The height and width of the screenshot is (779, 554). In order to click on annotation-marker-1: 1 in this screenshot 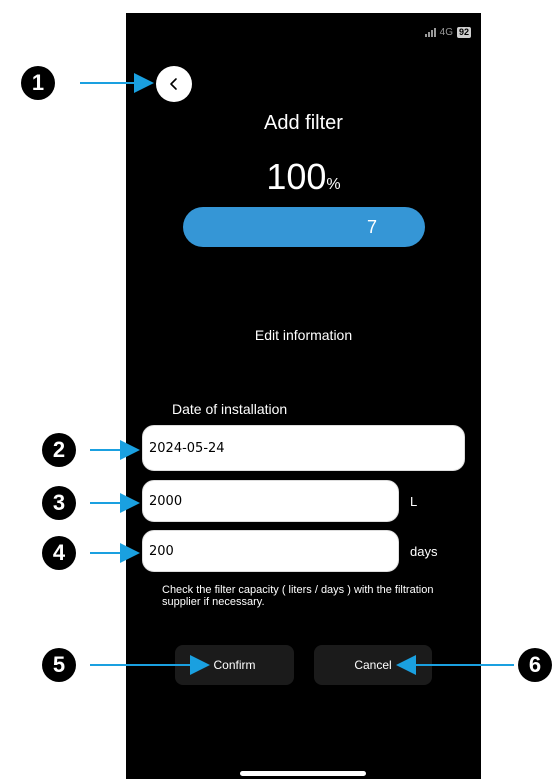, I will do `click(38, 83)`.